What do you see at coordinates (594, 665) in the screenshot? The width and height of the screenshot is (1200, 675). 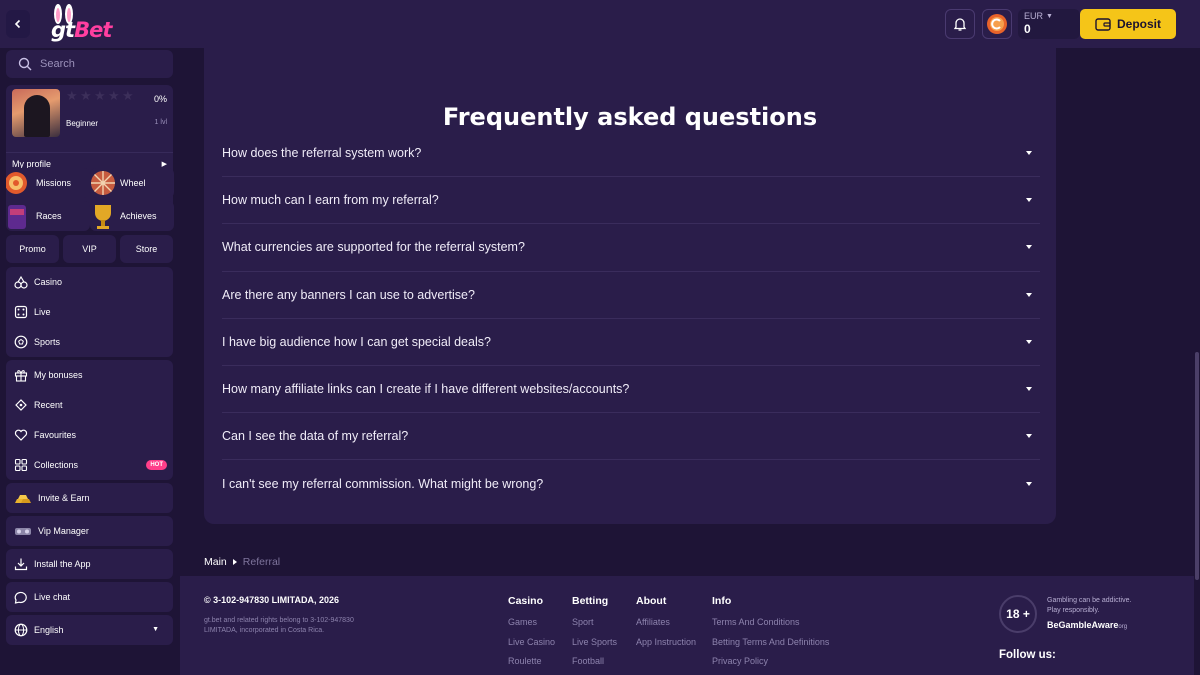 I see `footer-link: Football` at bounding box center [594, 665].